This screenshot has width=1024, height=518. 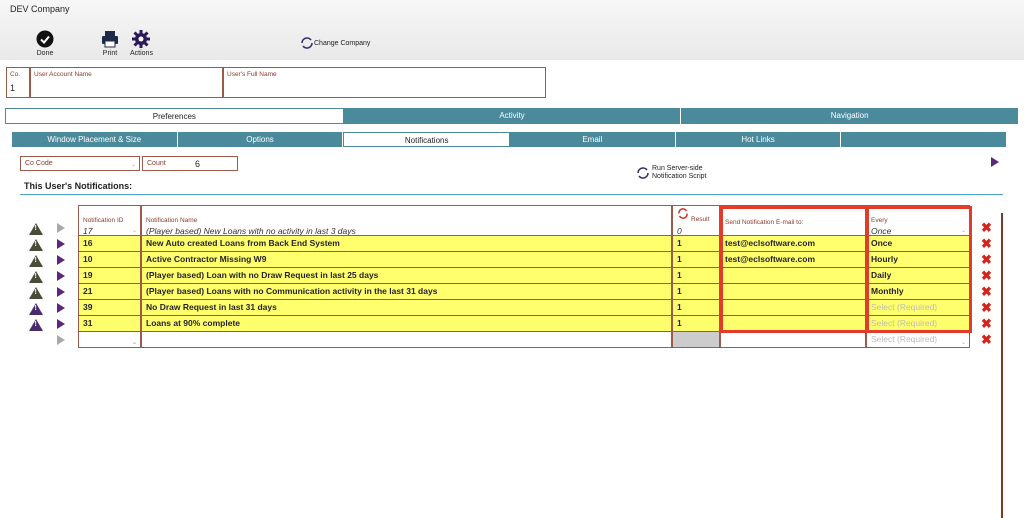 What do you see at coordinates (80, 163) in the screenshot?
I see `co-code-select: Co Code ⌄` at bounding box center [80, 163].